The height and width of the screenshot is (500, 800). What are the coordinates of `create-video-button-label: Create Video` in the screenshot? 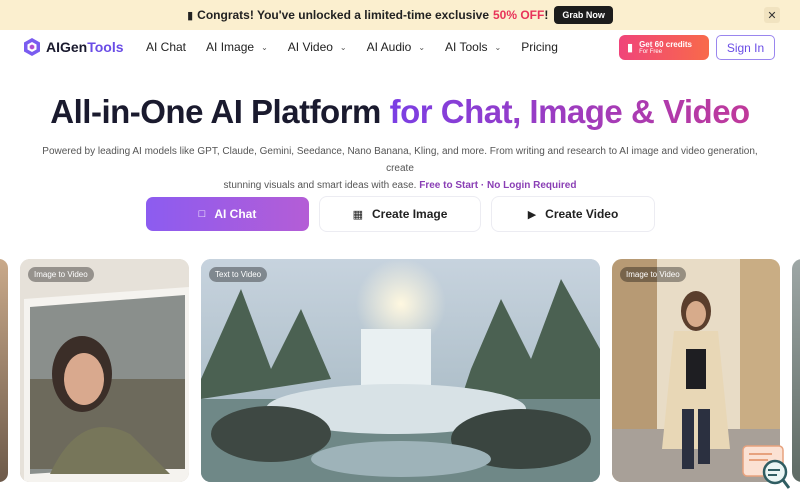 It's located at (582, 214).